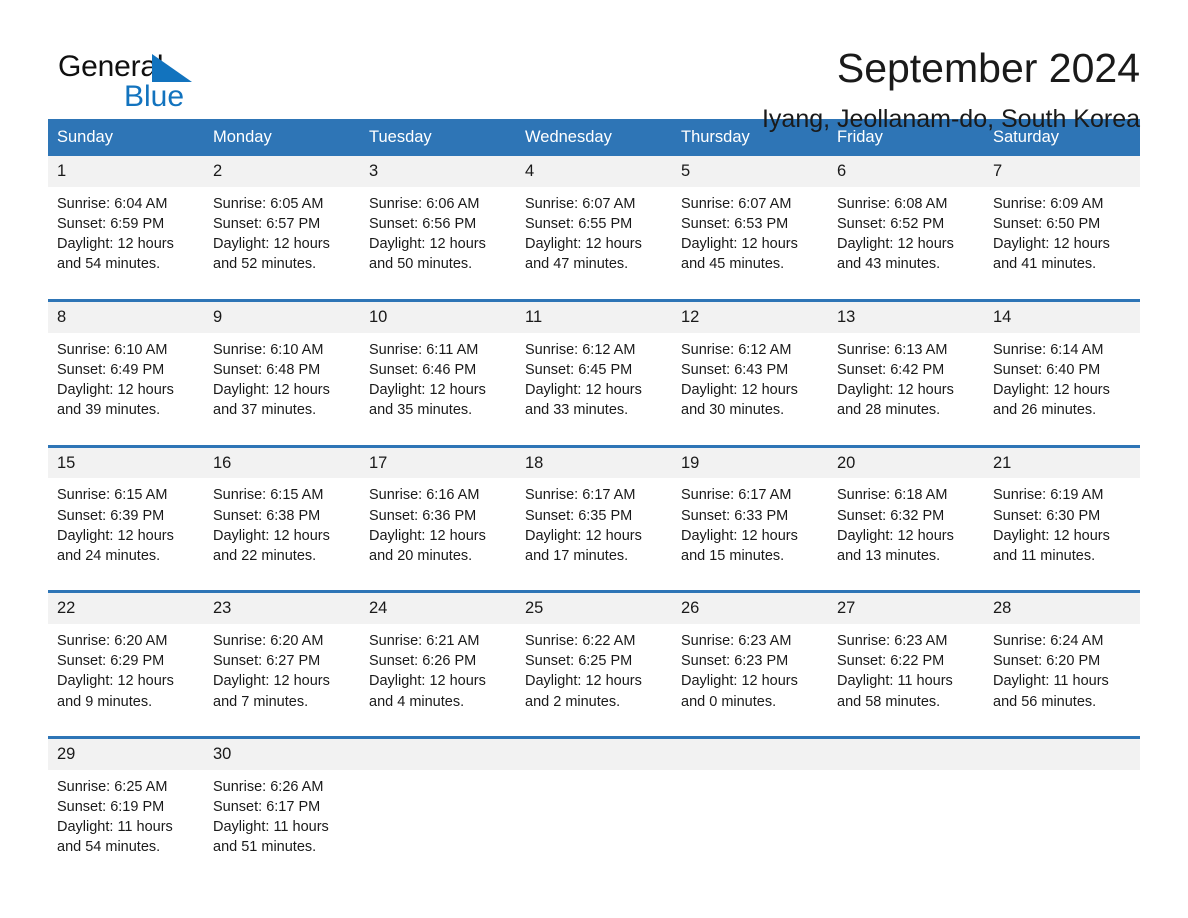 The width and height of the screenshot is (1188, 918). What do you see at coordinates (906, 171) in the screenshot?
I see `day-number: 6` at bounding box center [906, 171].